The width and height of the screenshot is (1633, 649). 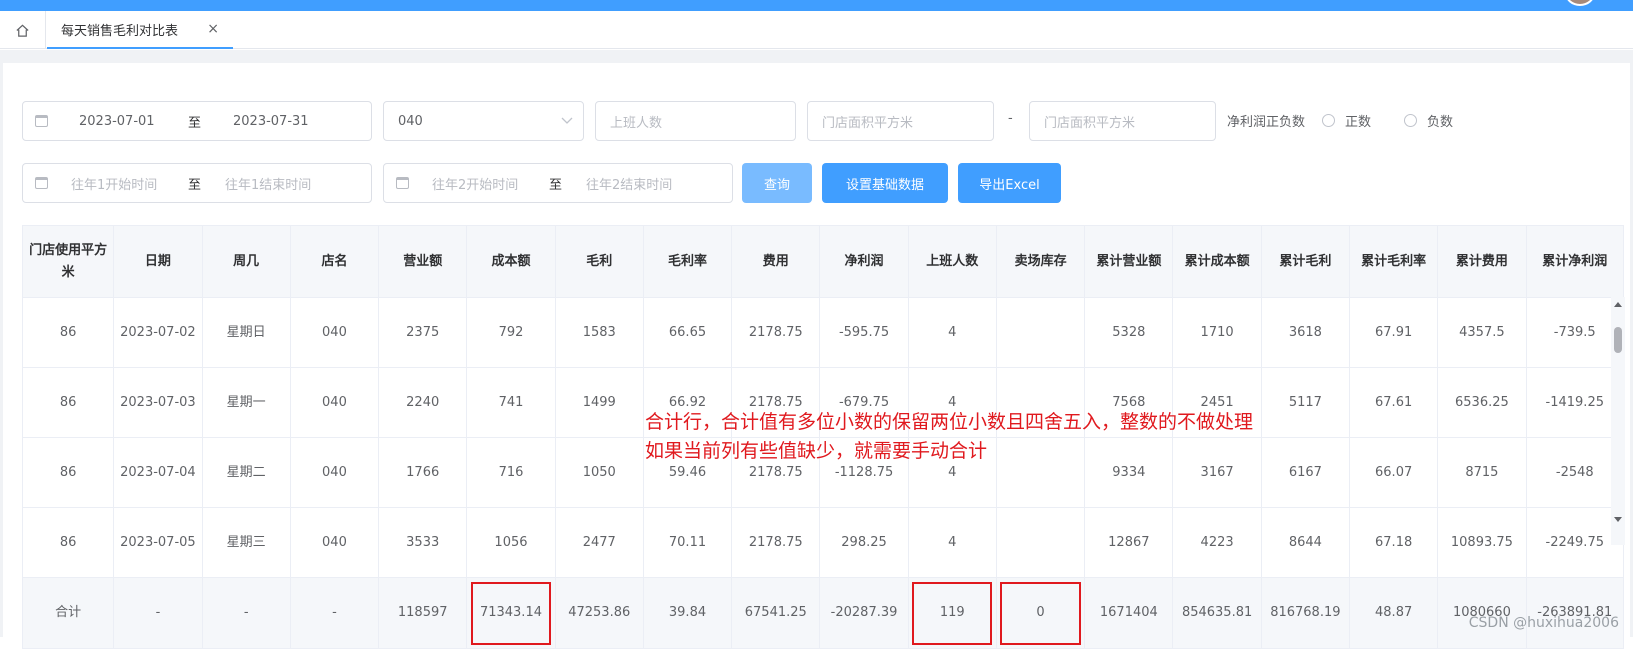 What do you see at coordinates (268, 183) in the screenshot?
I see `prior-year1-end: 往年1结束时间` at bounding box center [268, 183].